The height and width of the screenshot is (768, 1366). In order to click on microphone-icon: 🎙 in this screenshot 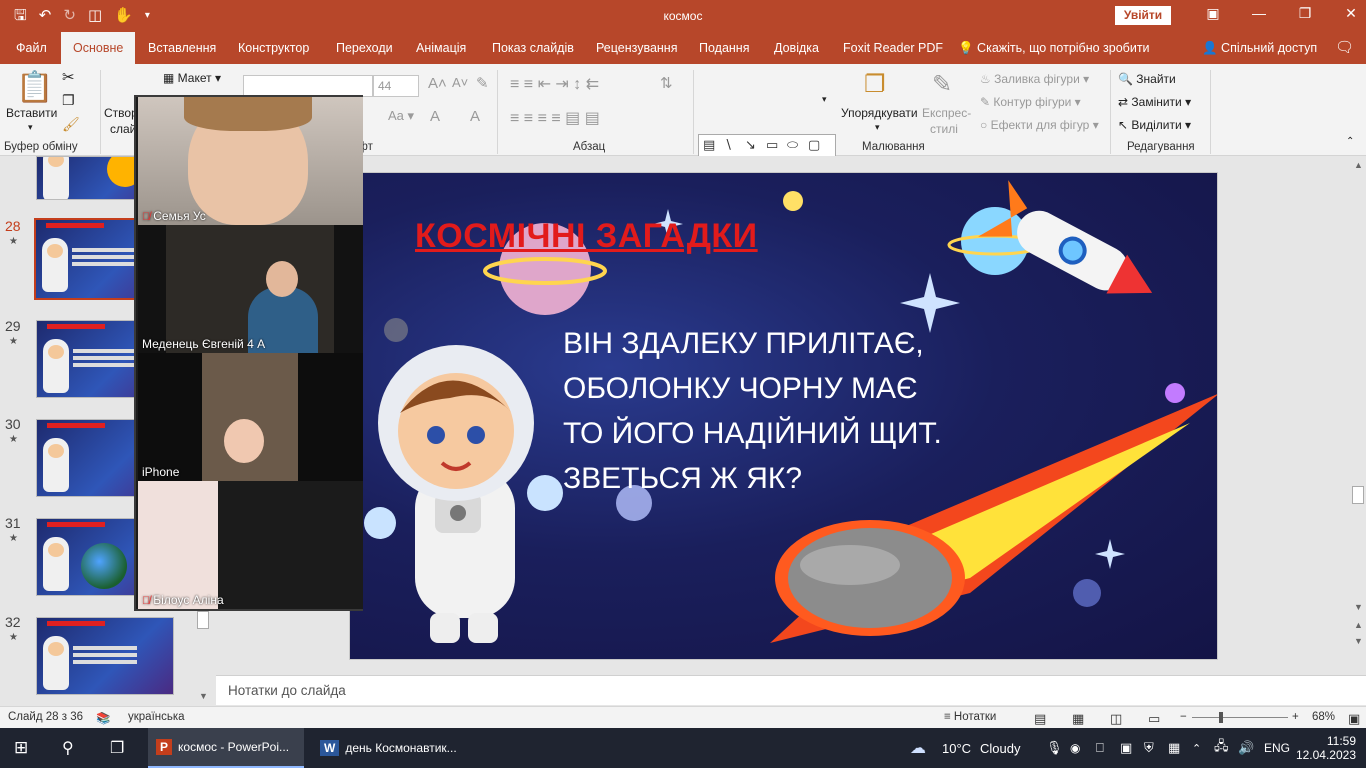, I will do `click(1054, 748)`.